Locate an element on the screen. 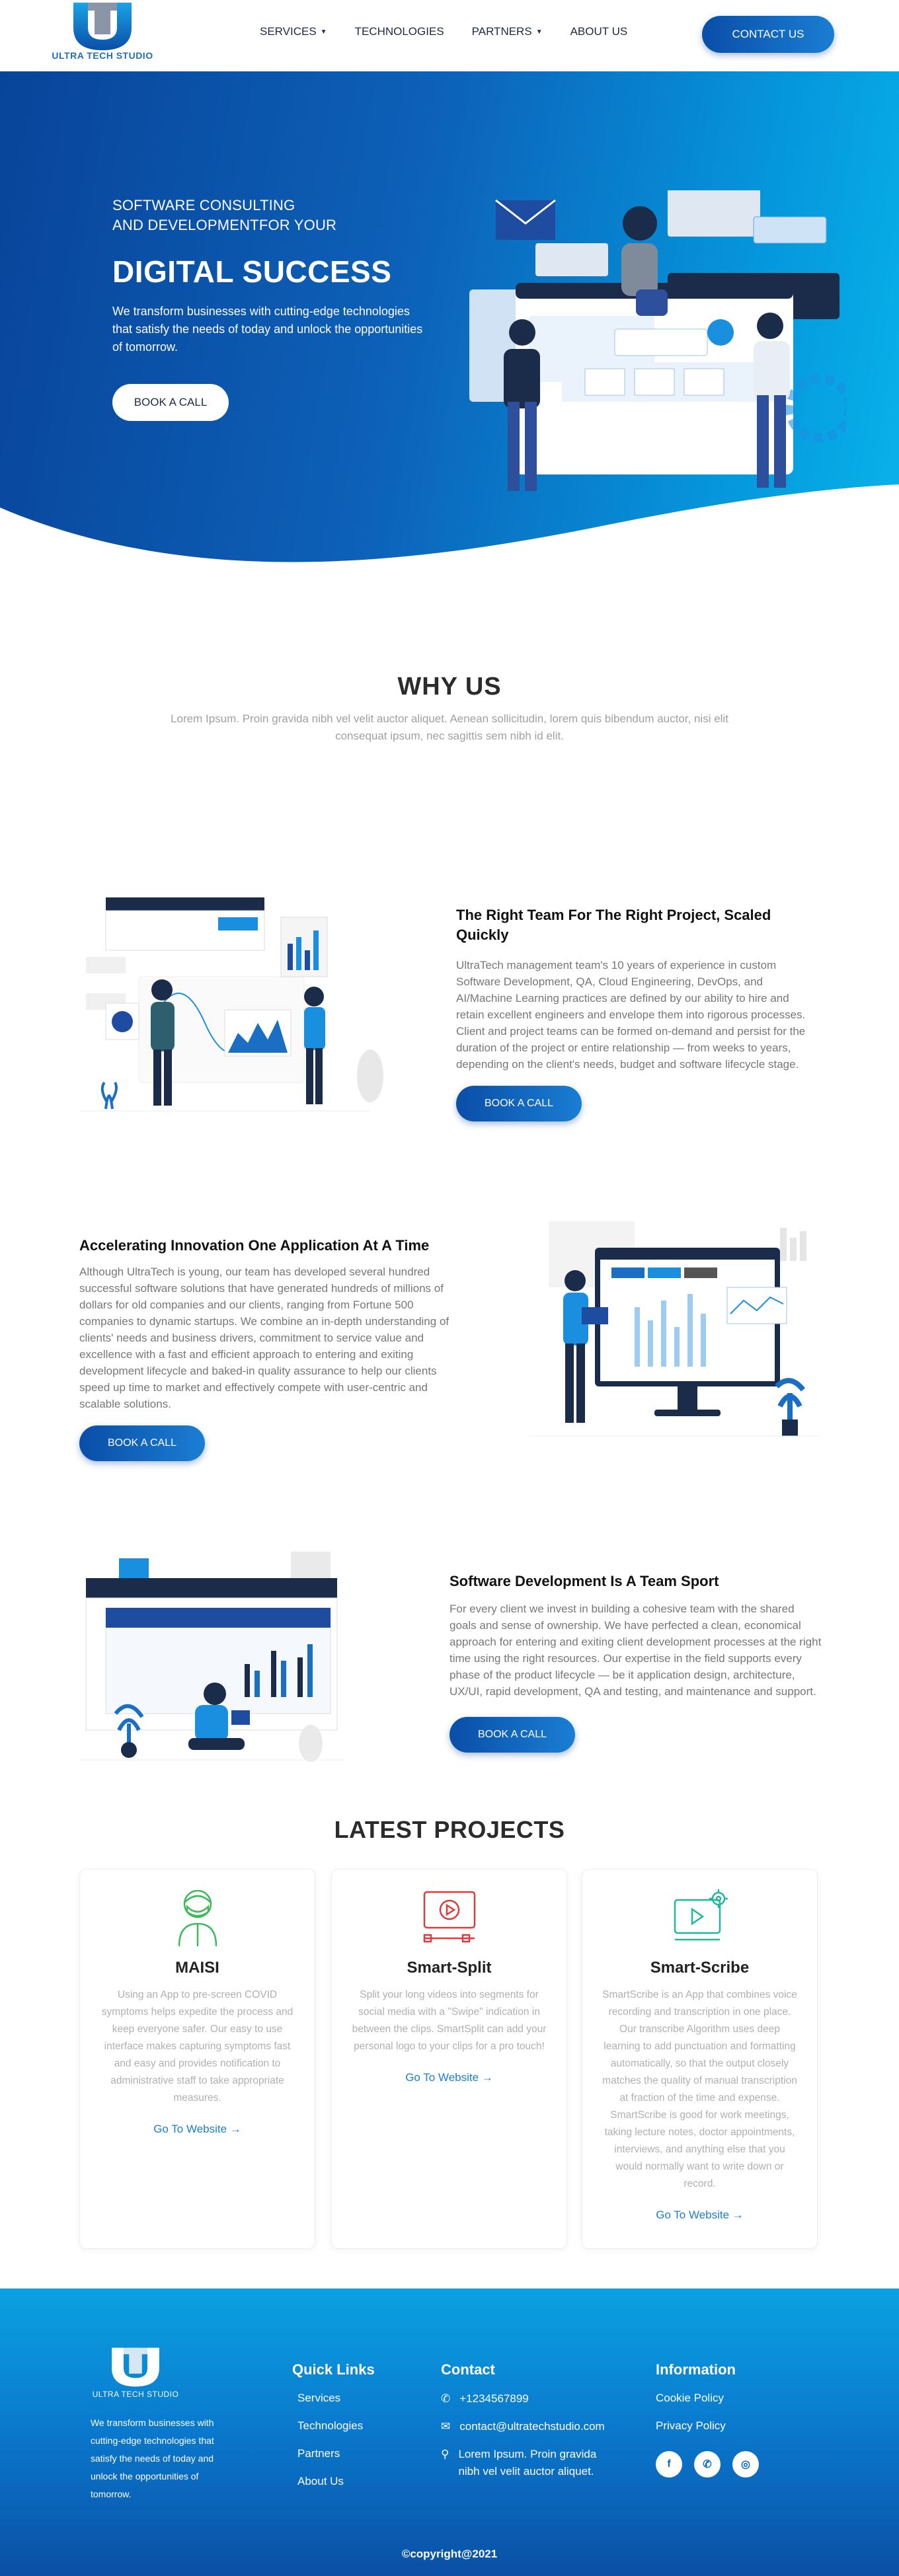  footer-link-about: About Us is located at coordinates (336, 2482).